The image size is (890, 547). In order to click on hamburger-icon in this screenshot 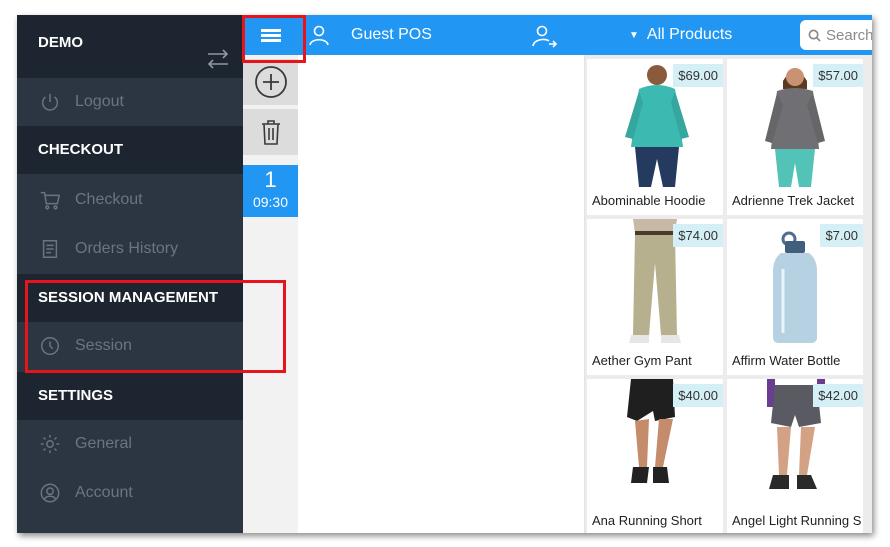, I will do `click(270, 35)`.